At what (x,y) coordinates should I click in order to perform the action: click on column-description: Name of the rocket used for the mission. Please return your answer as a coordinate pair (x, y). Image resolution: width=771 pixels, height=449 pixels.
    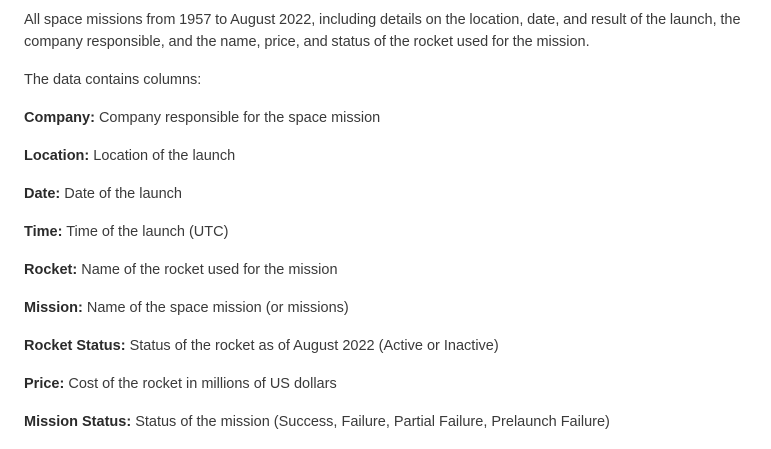
    Looking at the image, I should click on (209, 270).